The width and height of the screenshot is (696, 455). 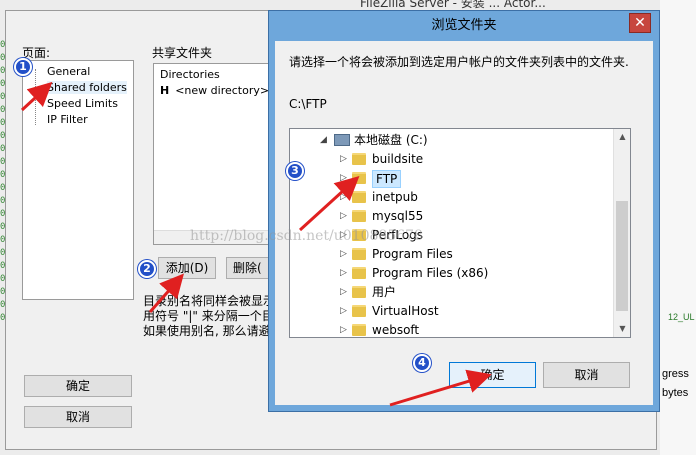 I want to click on step-badge-2: 2, so click(x=147, y=269).